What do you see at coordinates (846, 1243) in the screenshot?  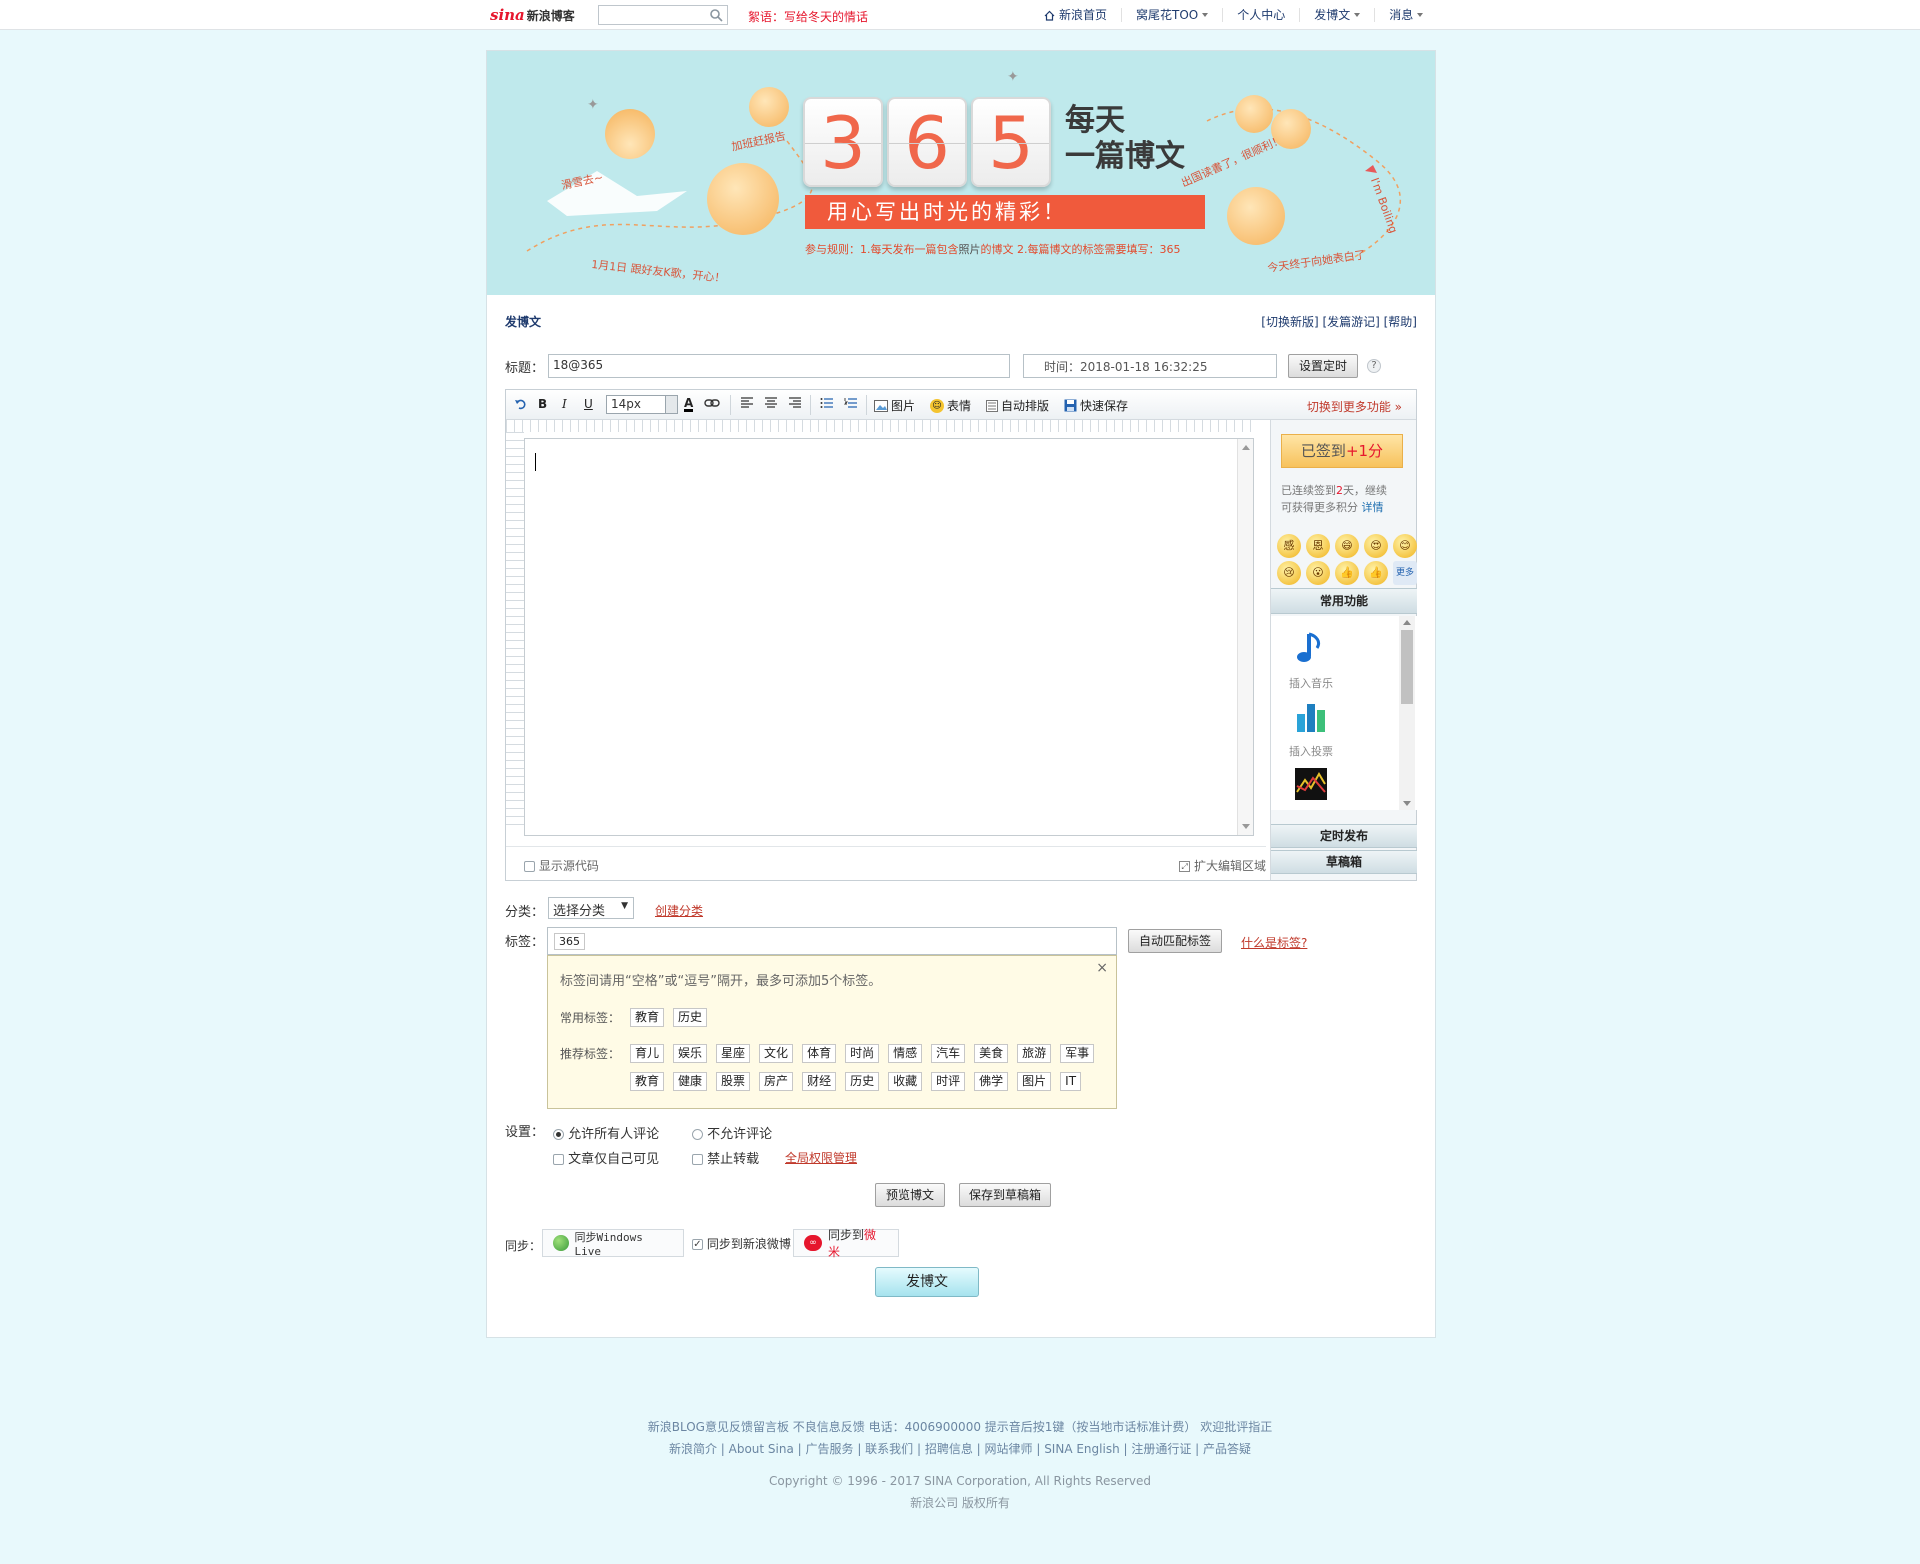 I see `sync-weimi-button: ∞ 同步到微米` at bounding box center [846, 1243].